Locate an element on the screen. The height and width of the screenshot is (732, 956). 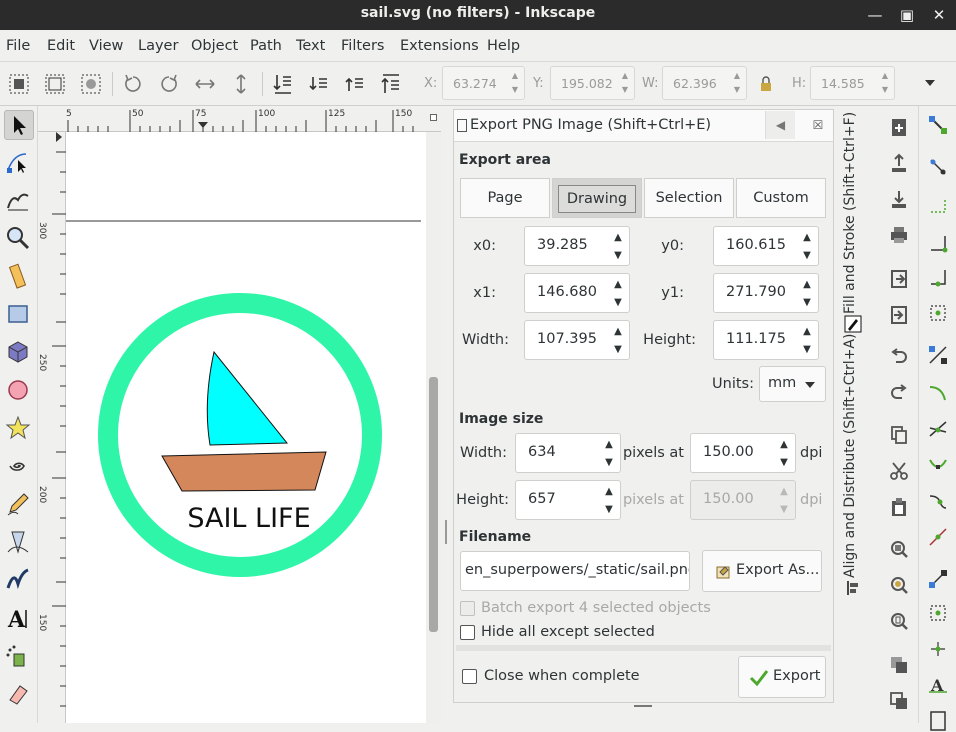
measure-tool is located at coordinates (19, 277).